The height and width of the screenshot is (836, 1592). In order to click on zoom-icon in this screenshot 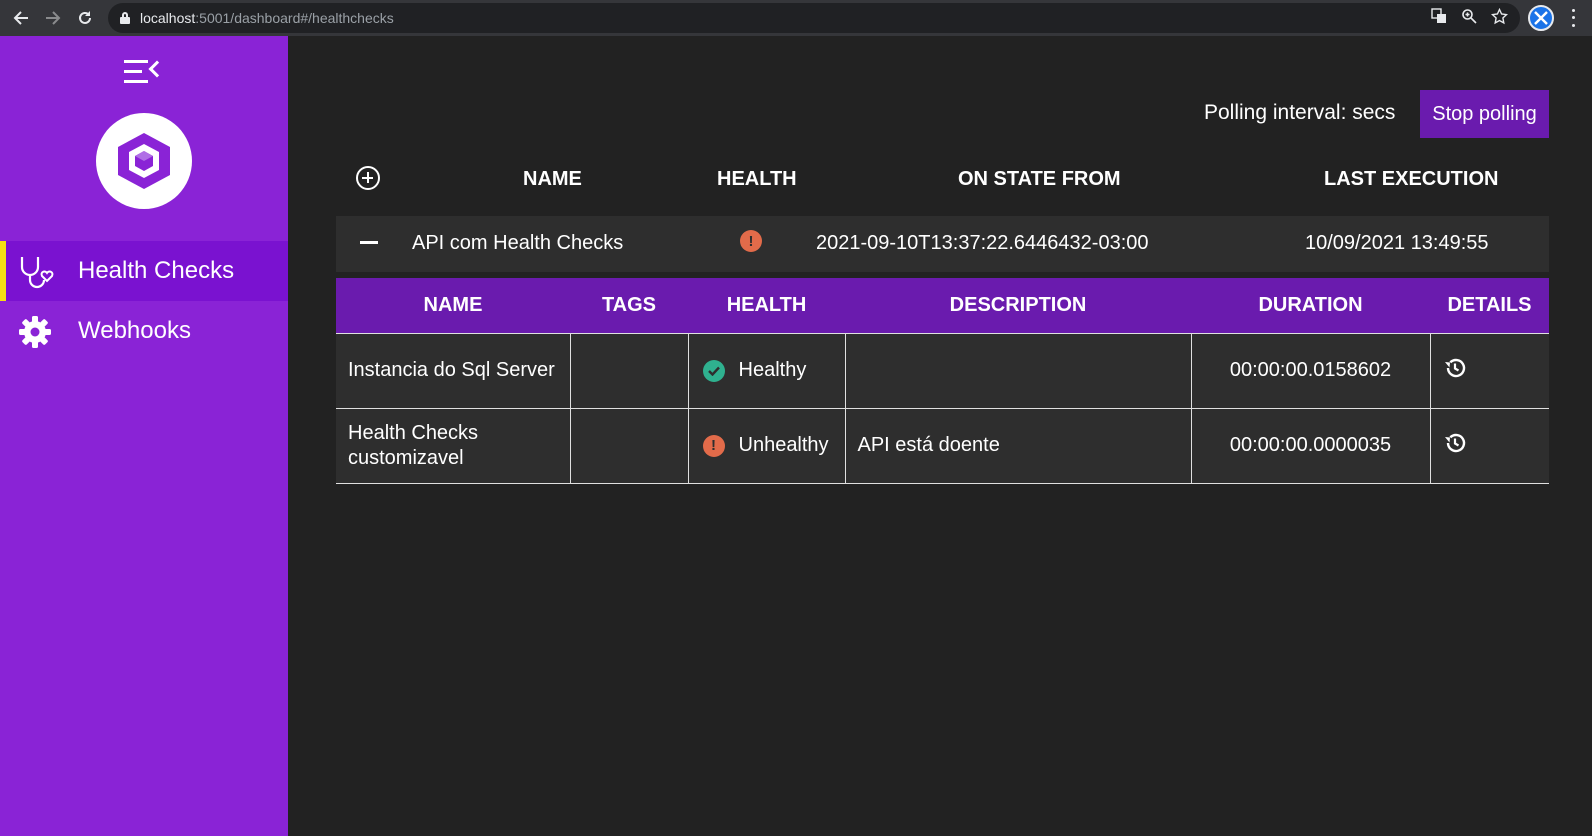, I will do `click(1469, 18)`.